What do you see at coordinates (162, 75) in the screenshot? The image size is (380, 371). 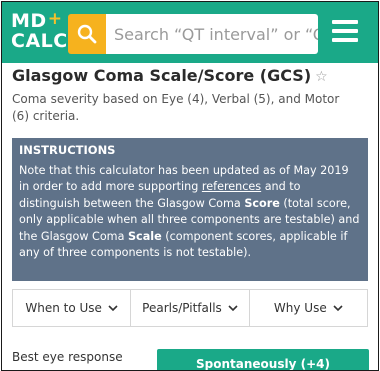 I see `calculator-title: Glasgow Coma Scale/Score (GCS)` at bounding box center [162, 75].